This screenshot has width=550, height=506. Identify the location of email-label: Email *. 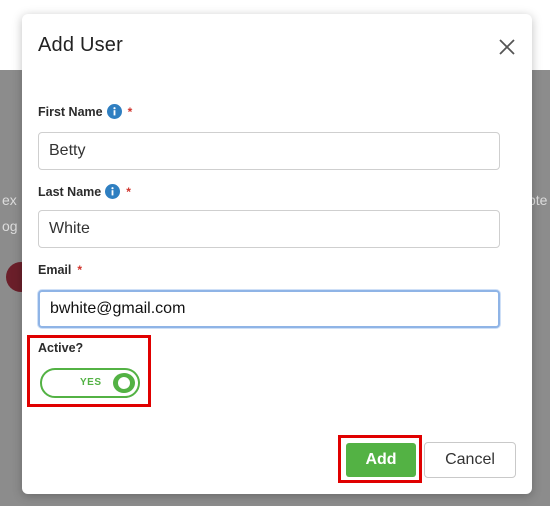
(60, 270).